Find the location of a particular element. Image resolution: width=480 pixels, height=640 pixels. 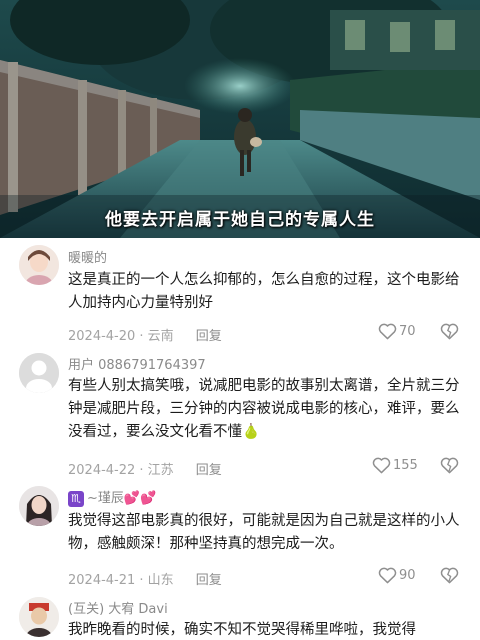

like-button: 155 is located at coordinates (395, 465).